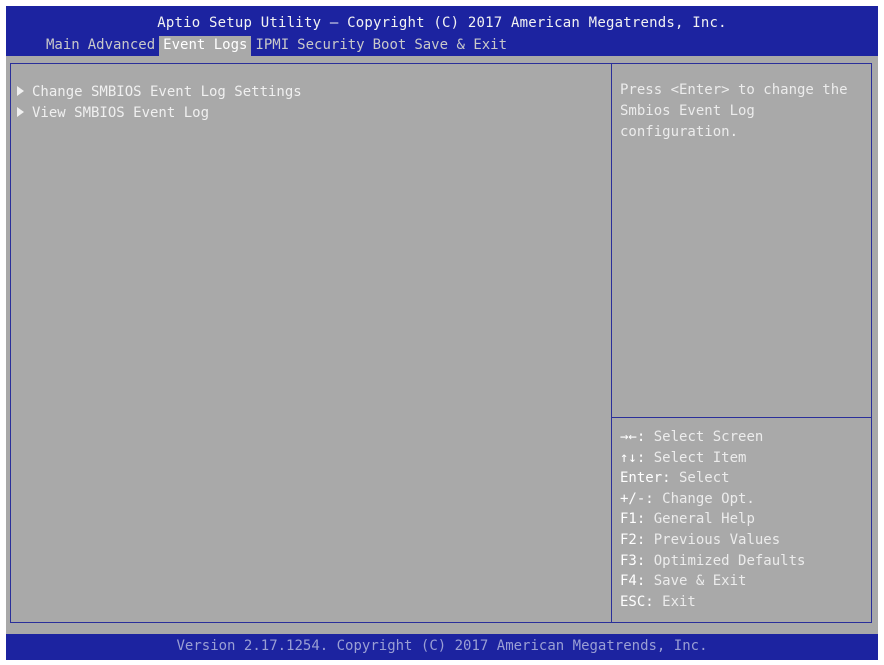 The image size is (884, 665). I want to click on key-description: Select Screen, so click(704, 437).